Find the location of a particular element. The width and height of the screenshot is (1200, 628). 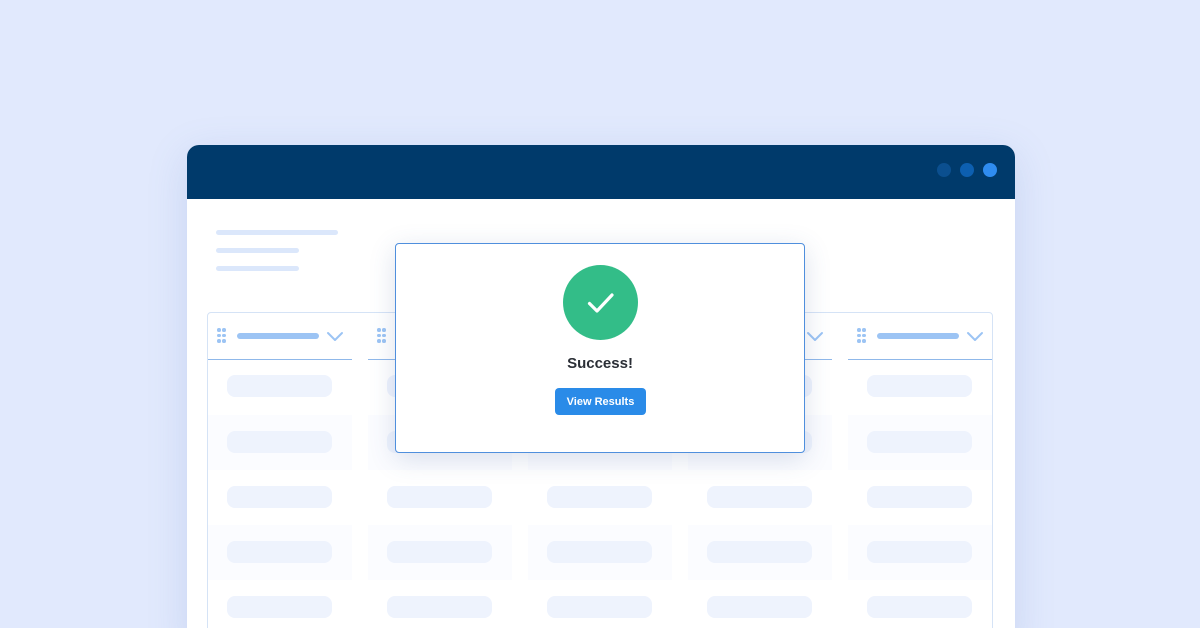

placeholder-title-line is located at coordinates (277, 232).